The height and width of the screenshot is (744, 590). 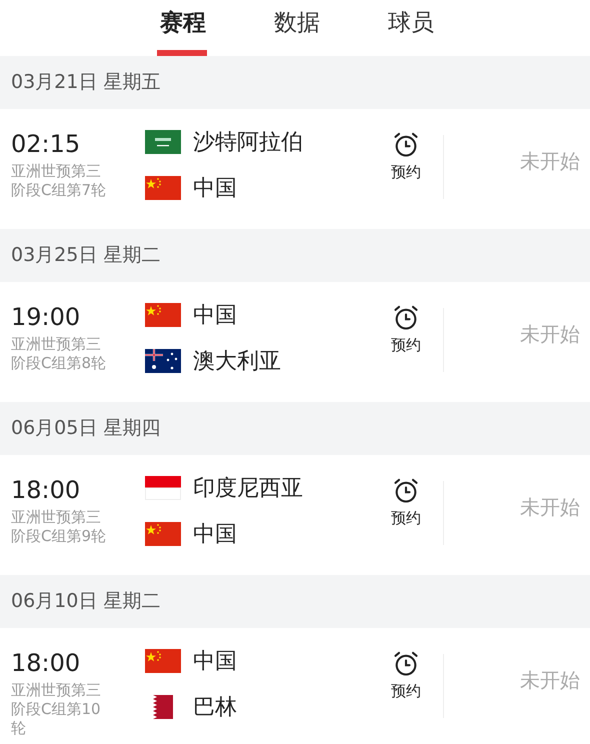 I want to click on competition-name: 亚洲世预第三阶段C组第10轮, so click(x=56, y=709).